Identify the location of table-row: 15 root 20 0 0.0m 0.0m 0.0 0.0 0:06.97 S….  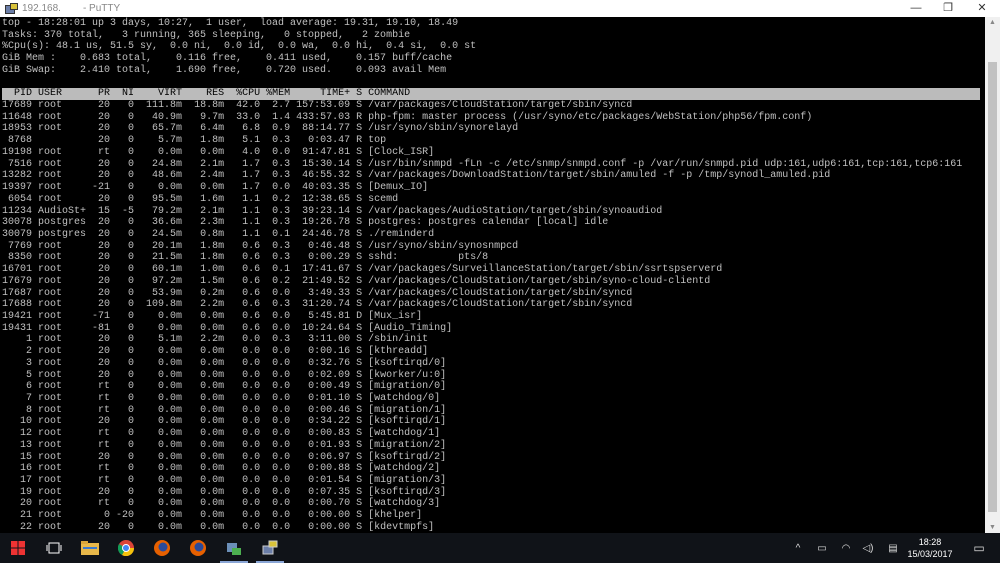
(493, 458).